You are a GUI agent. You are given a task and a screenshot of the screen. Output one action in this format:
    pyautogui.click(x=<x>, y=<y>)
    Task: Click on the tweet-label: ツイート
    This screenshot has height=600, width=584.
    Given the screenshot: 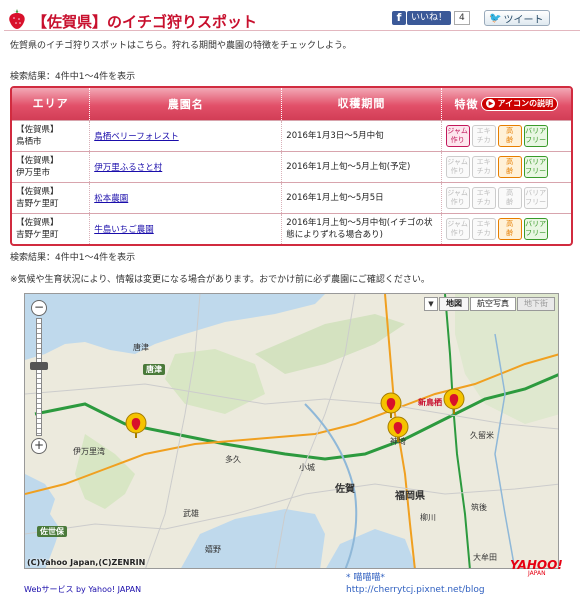 What is the action you would take?
    pyautogui.click(x=523, y=20)
    